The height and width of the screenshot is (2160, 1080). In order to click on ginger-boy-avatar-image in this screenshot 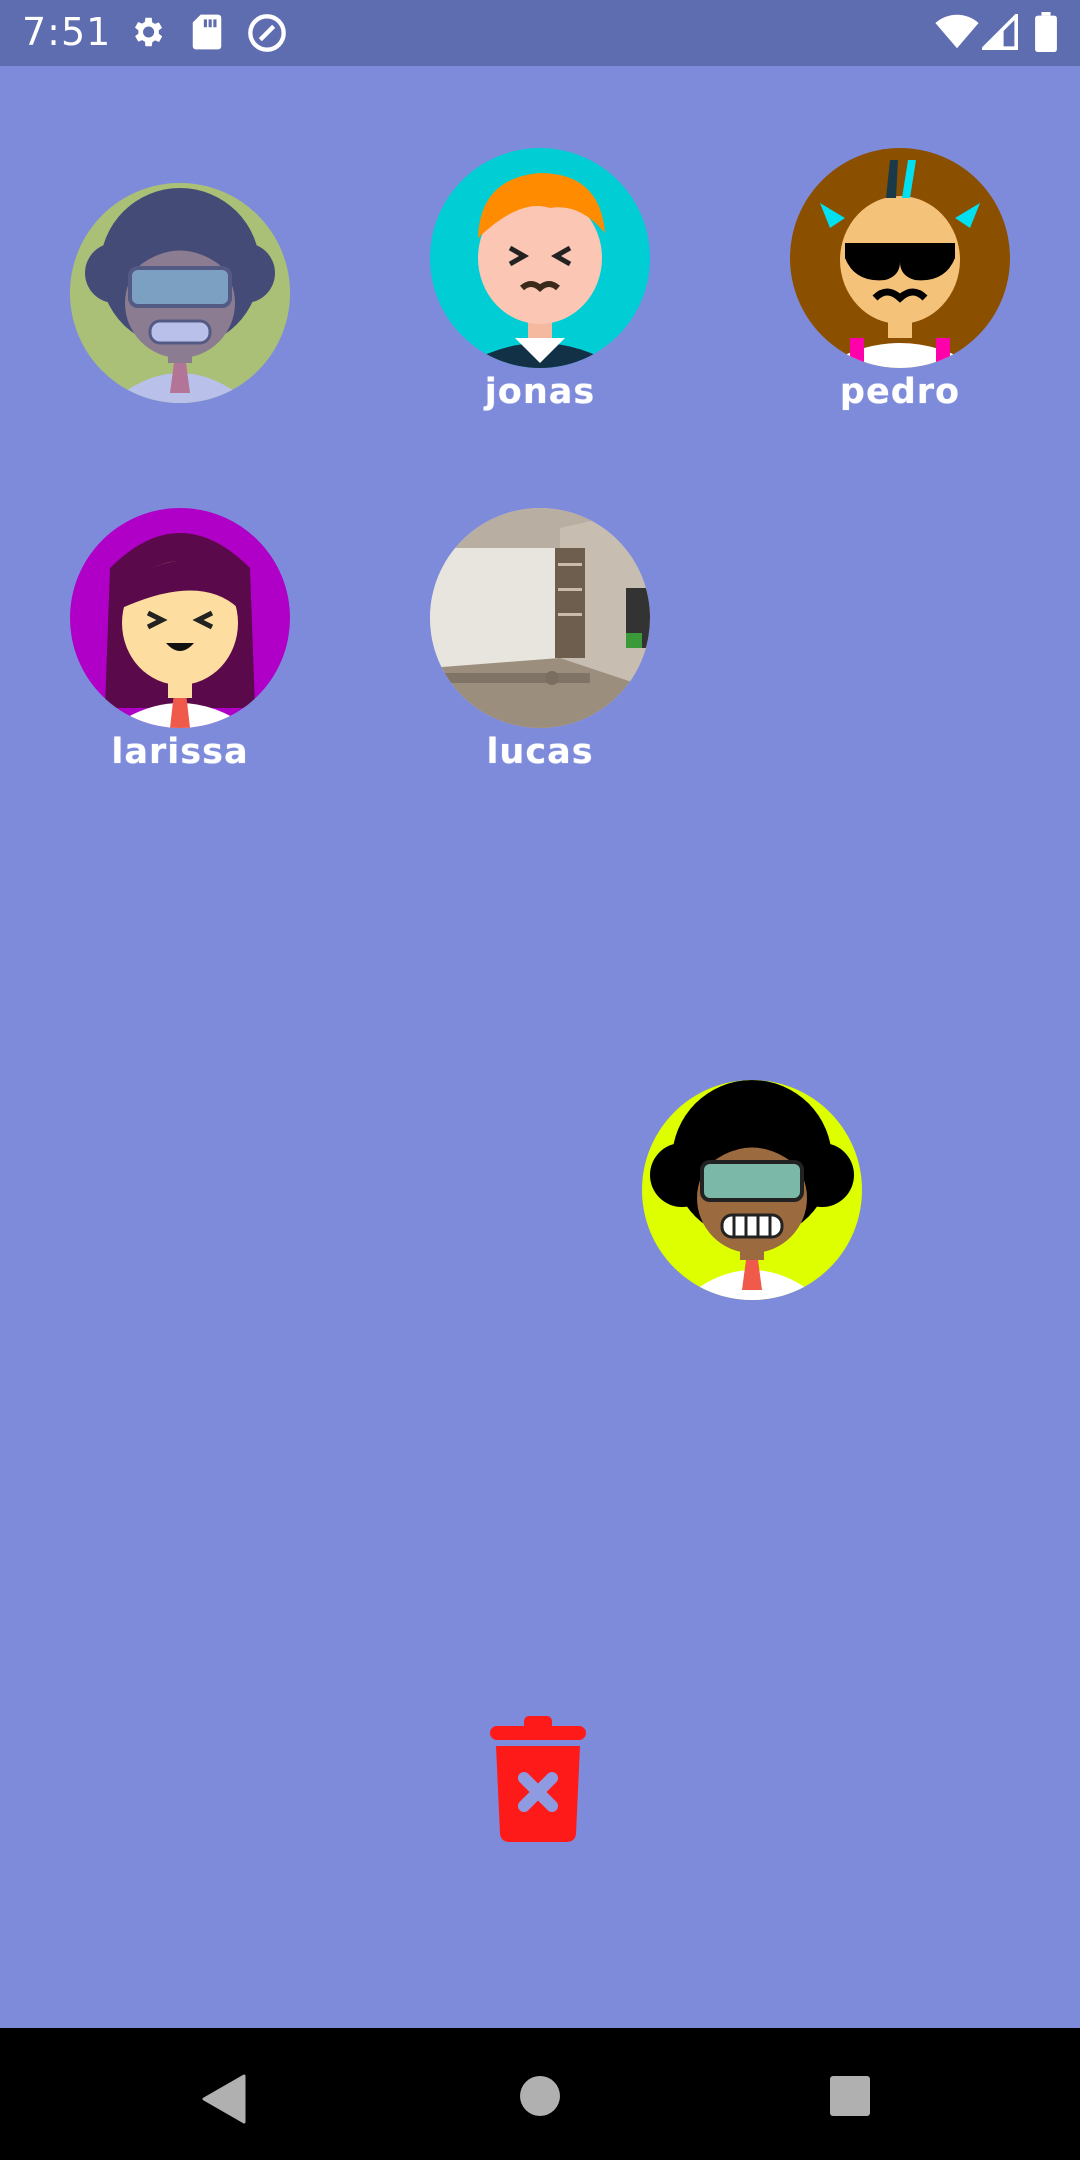, I will do `click(540, 258)`.